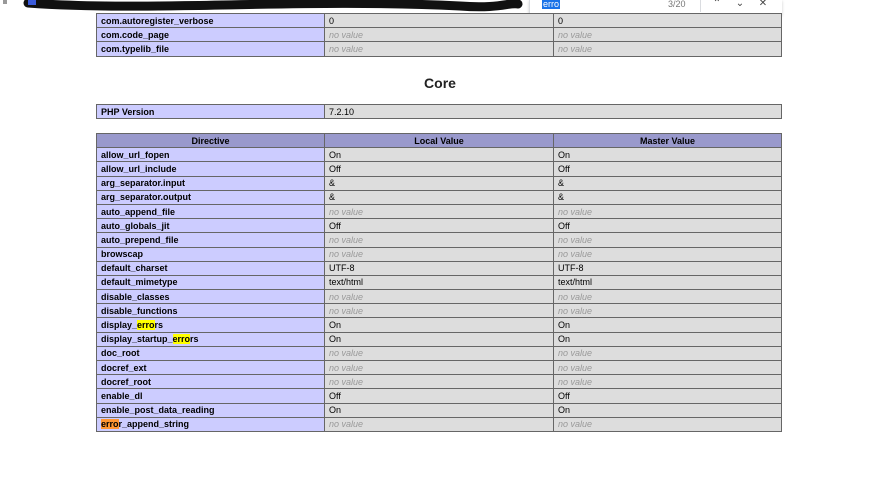  I want to click on php-version-table: PHP Version 7.2.10, so click(439, 111).